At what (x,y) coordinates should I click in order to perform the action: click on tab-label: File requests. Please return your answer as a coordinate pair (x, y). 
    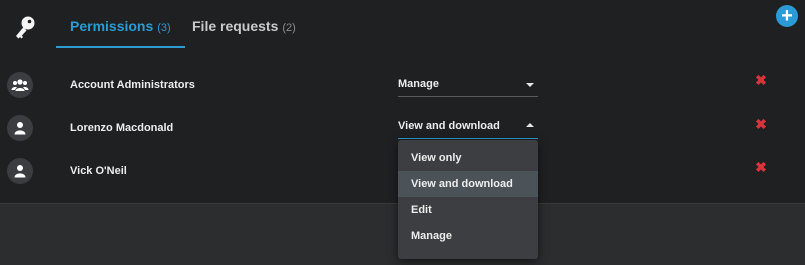
    Looking at the image, I should click on (235, 26).